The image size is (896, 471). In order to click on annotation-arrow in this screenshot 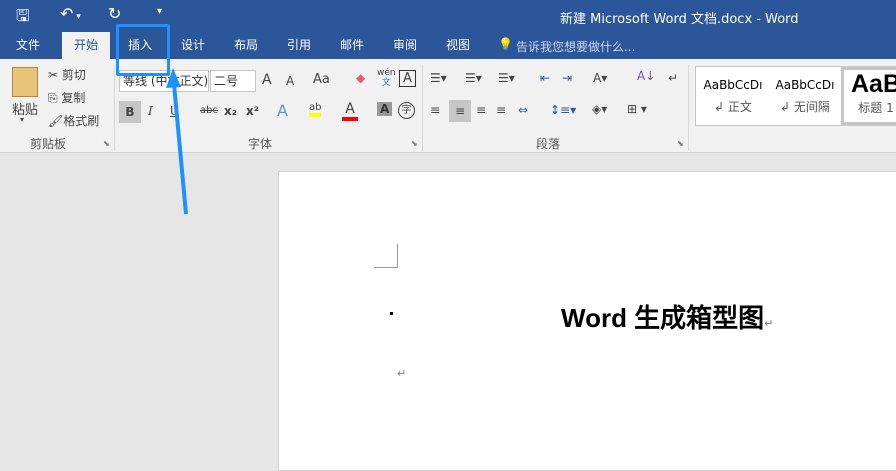, I will do `click(177, 141)`.